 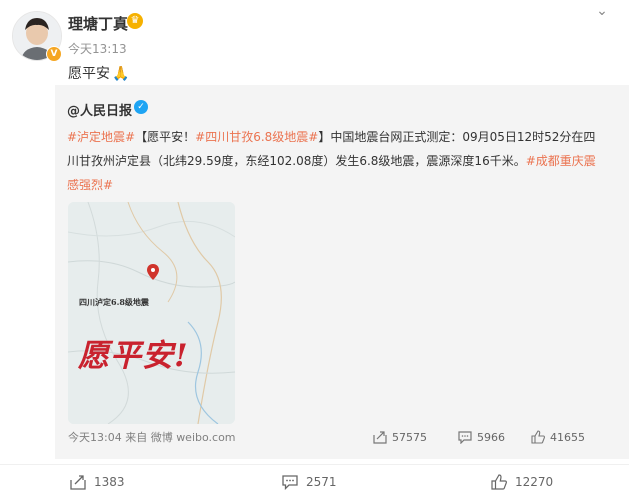 I want to click on verified-badge-icon: V, so click(x=54, y=54).